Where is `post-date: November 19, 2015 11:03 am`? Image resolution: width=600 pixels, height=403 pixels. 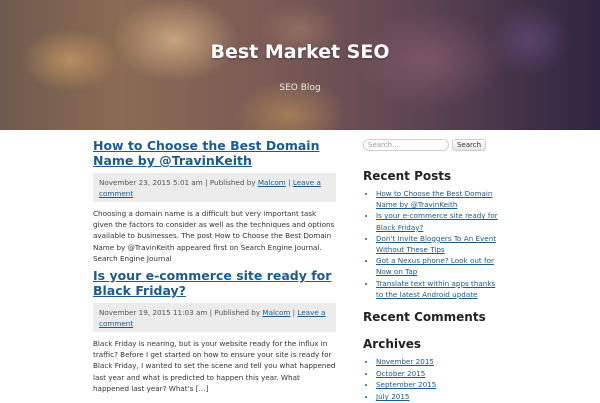
post-date: November 19, 2015 11:03 am is located at coordinates (153, 313).